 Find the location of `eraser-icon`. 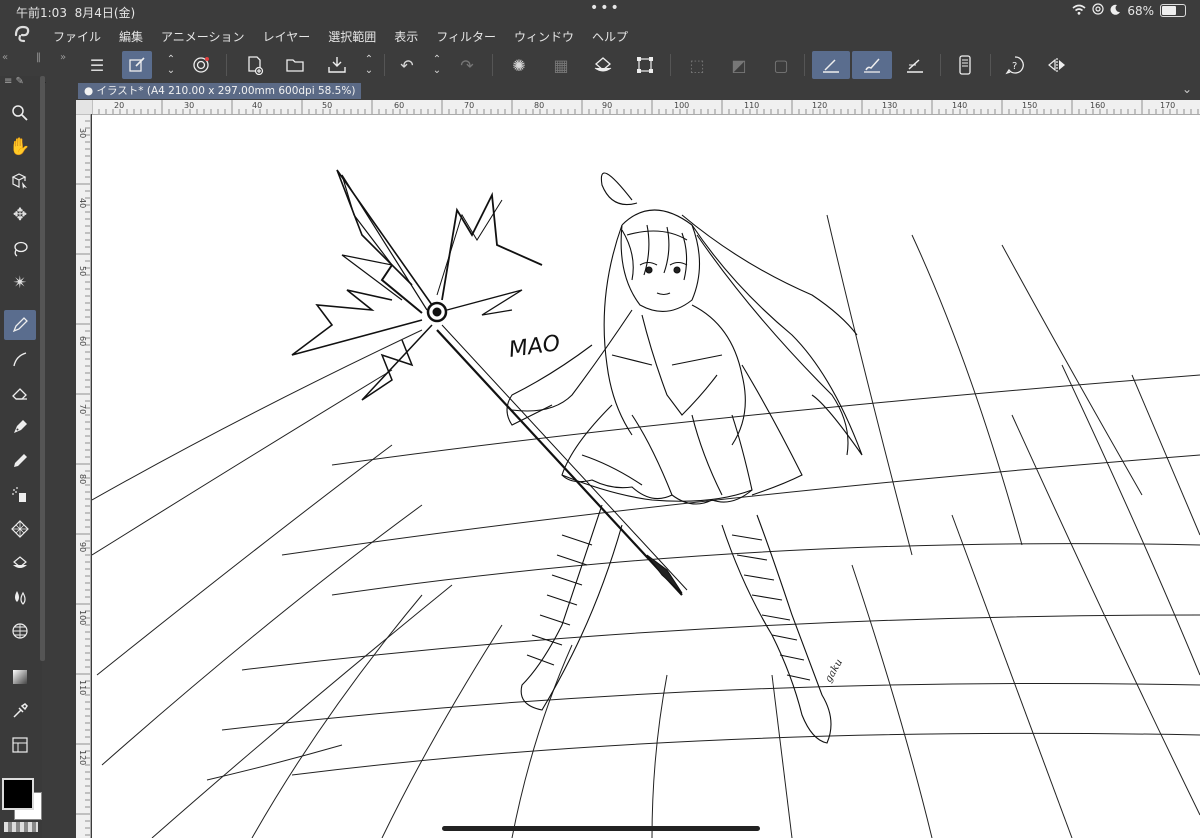

eraser-icon is located at coordinates (20, 393).